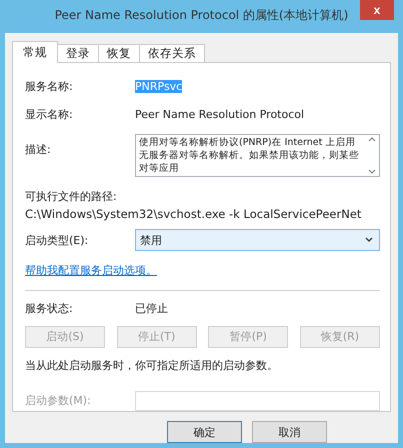 The width and height of the screenshot is (403, 448). Describe the element at coordinates (172, 53) in the screenshot. I see `tab: 依存关系` at that location.